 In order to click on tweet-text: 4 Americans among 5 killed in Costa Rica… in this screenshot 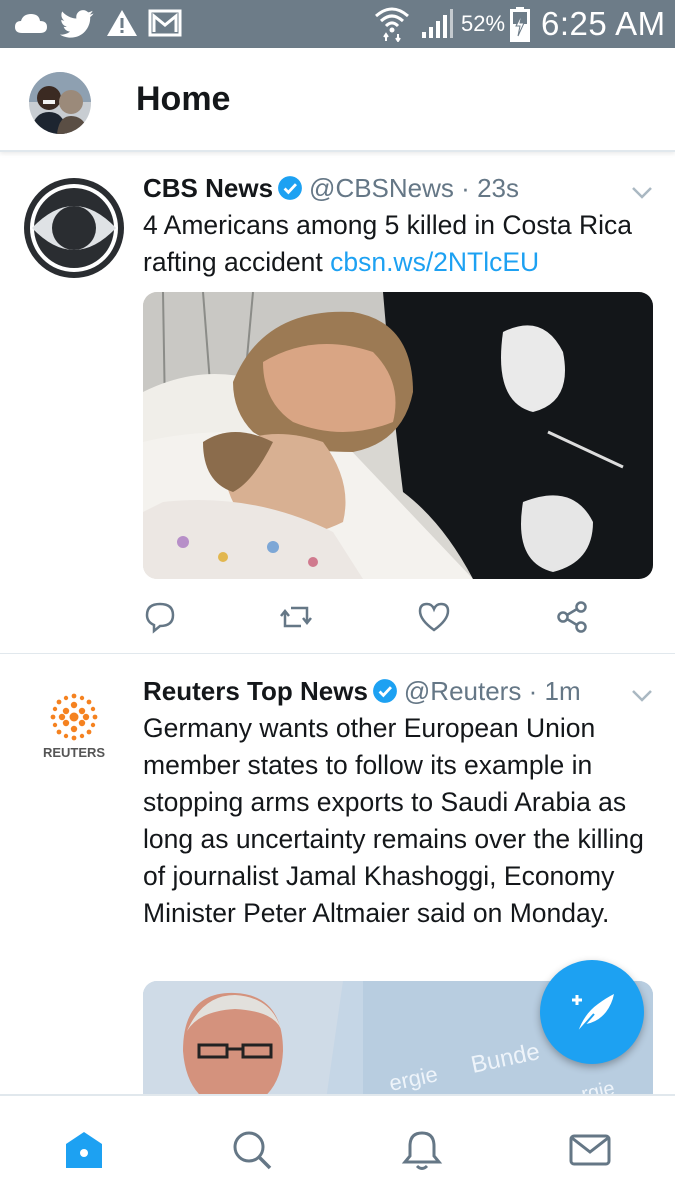, I will do `click(398, 244)`.